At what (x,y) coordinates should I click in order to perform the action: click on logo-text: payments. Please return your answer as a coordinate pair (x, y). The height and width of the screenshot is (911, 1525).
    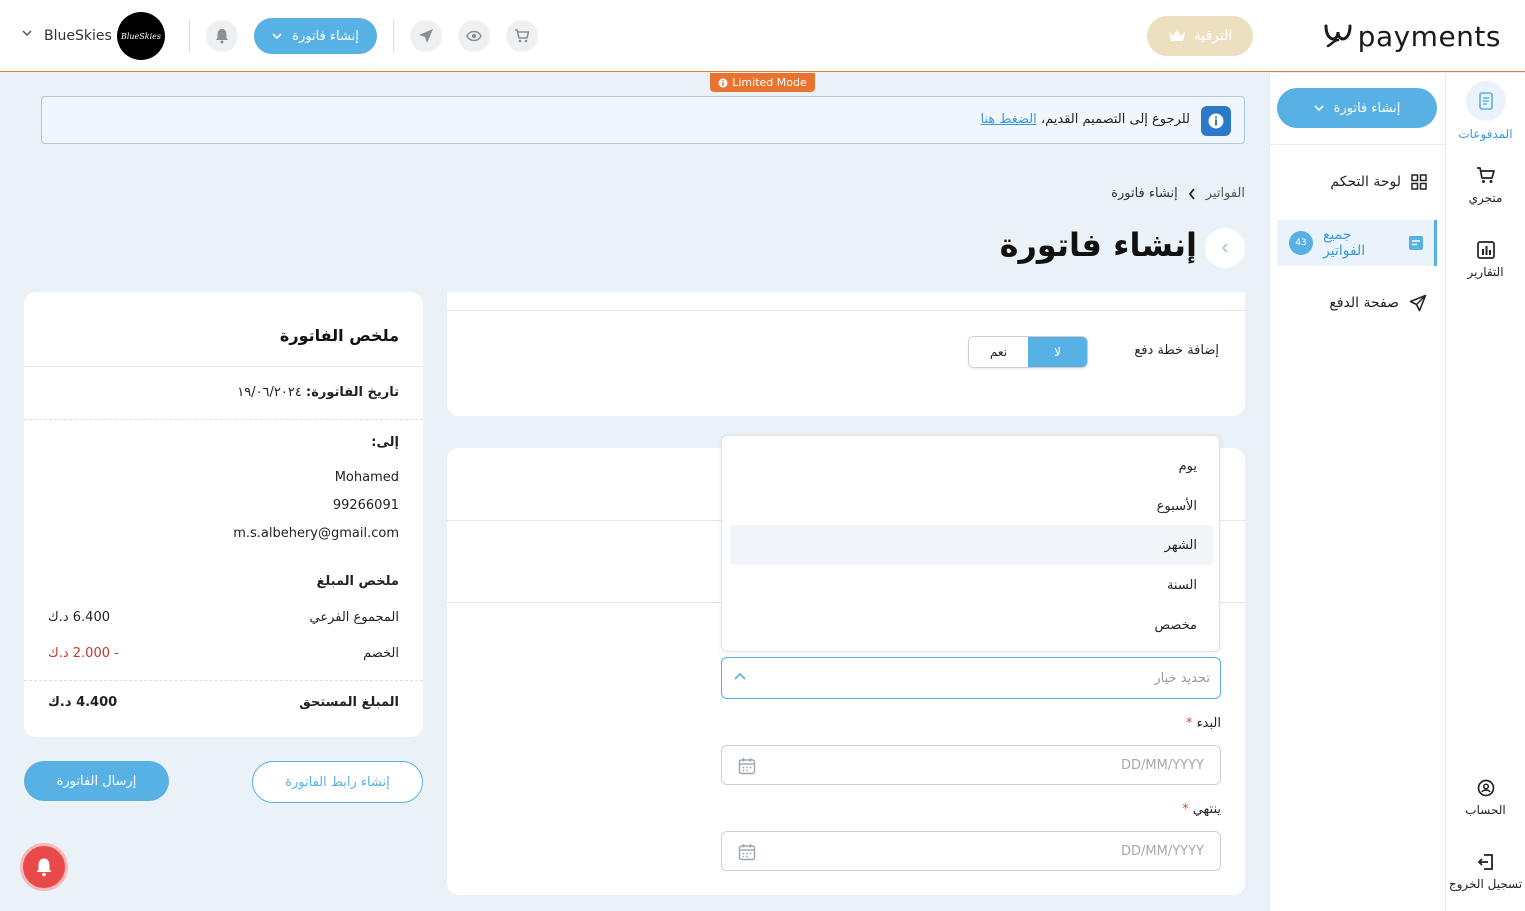
    Looking at the image, I should click on (1429, 36).